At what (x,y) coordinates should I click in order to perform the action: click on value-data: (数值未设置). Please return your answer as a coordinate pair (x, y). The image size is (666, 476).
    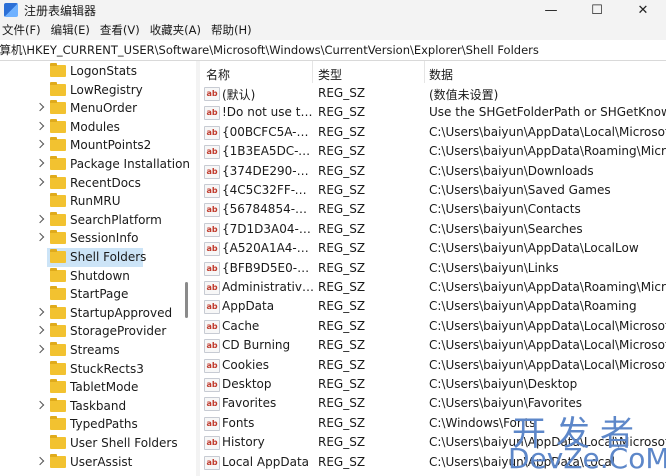
    Looking at the image, I should click on (464, 95).